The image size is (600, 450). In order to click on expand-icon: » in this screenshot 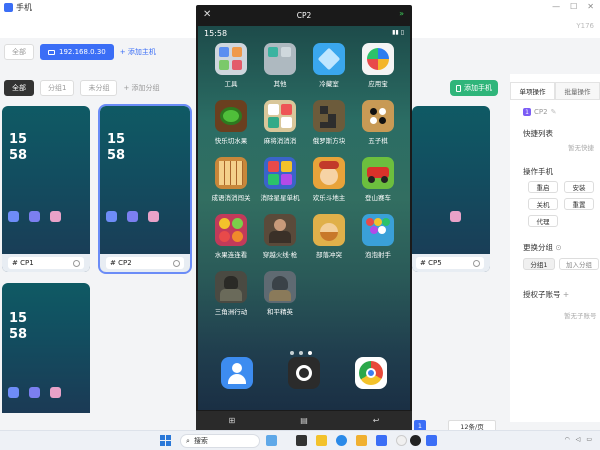, I will do `click(401, 13)`.